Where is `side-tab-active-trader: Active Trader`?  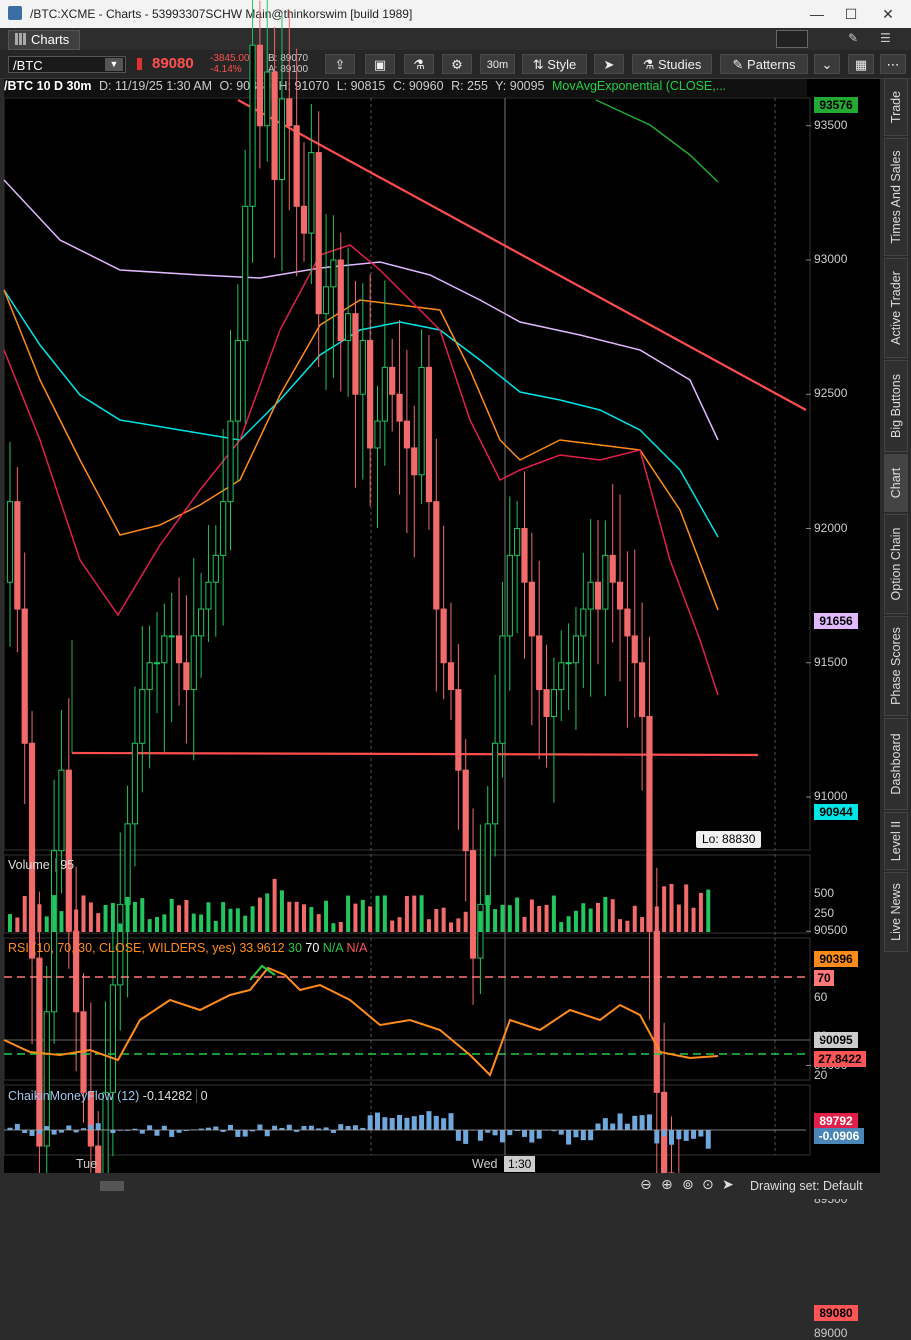 side-tab-active-trader: Active Trader is located at coordinates (896, 308).